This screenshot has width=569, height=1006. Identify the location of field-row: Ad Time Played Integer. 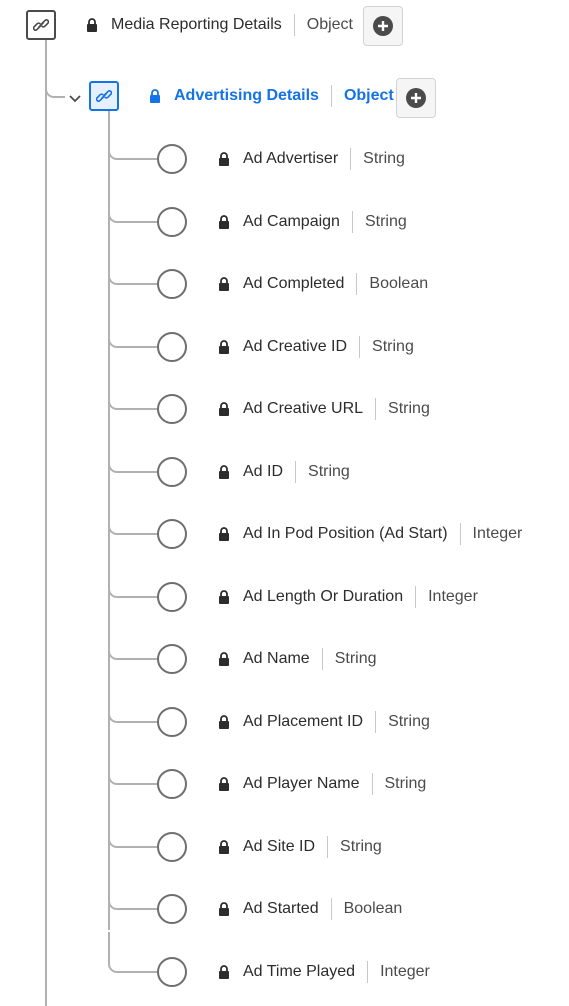
(324, 972).